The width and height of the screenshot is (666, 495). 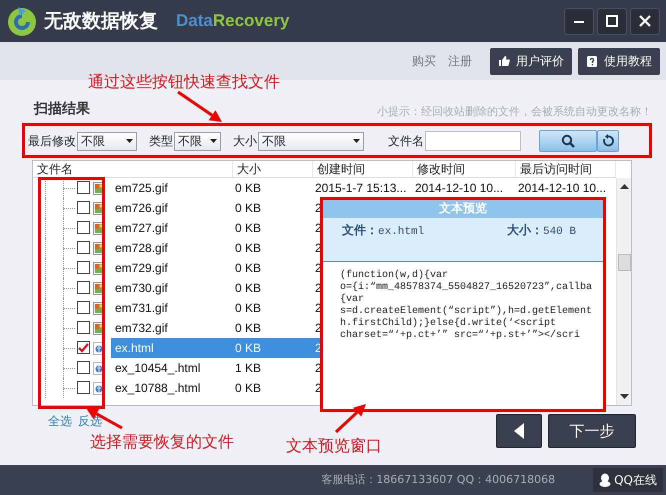 I want to click on help-icon, so click(x=592, y=61).